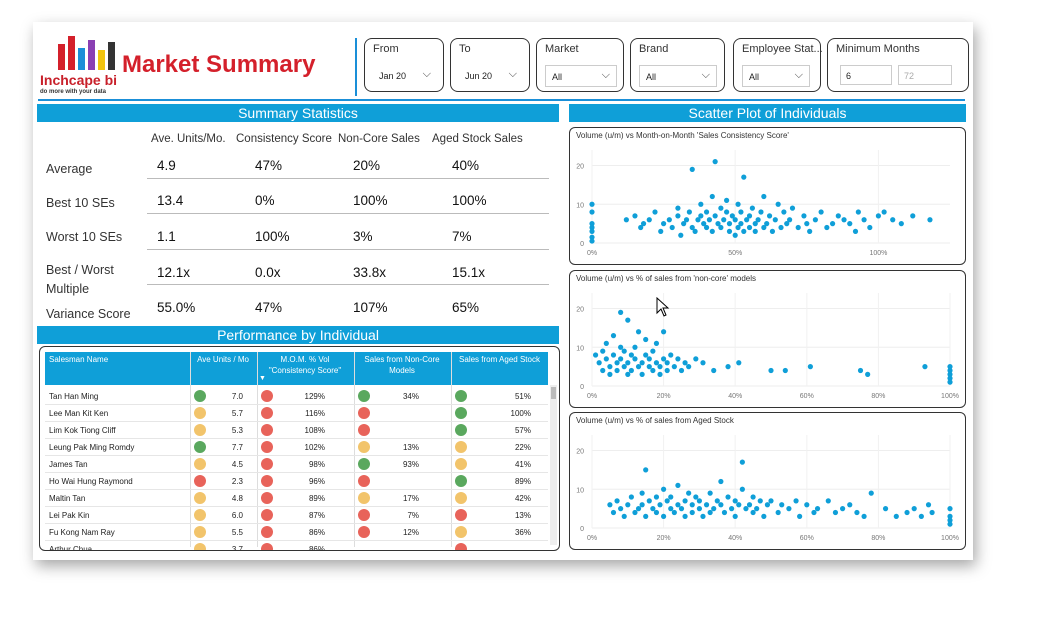  Describe the element at coordinates (296, 545) in the screenshot. I see `table-row: Arthur Chua 3.7 86%` at that location.